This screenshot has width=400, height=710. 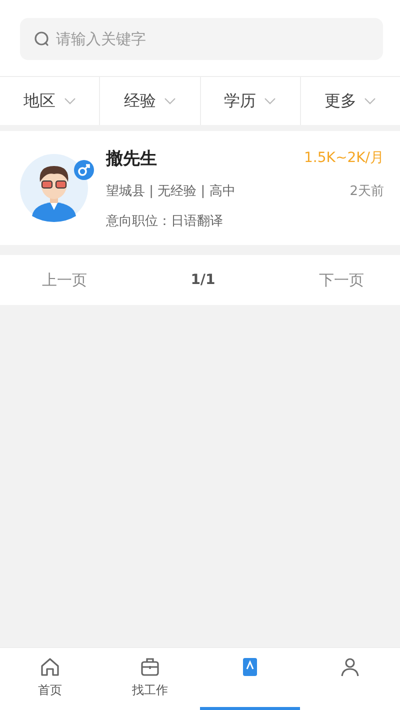 What do you see at coordinates (150, 667) in the screenshot?
I see `briefcase-icon` at bounding box center [150, 667].